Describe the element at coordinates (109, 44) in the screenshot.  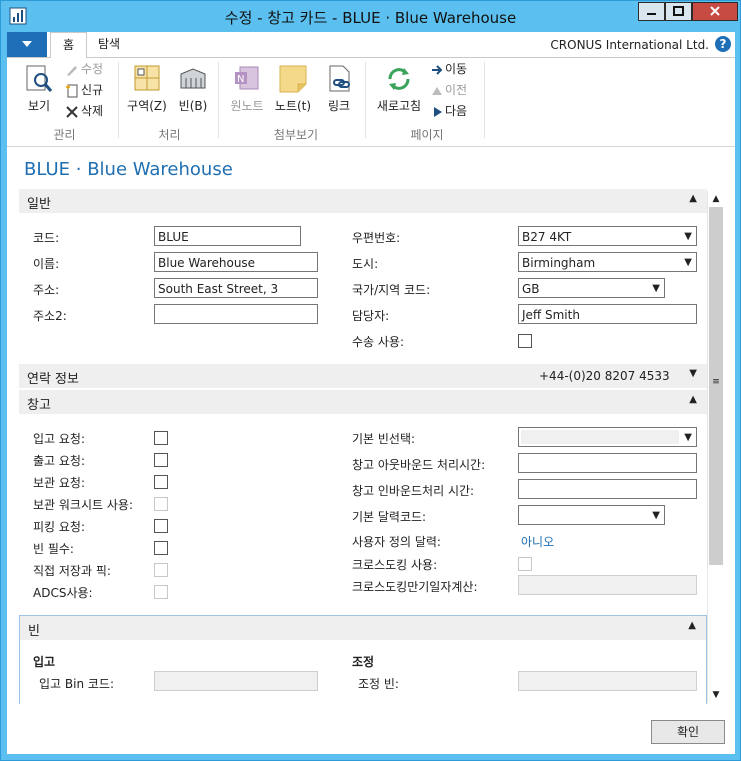
I see `tab-navigate: 탐색` at that location.